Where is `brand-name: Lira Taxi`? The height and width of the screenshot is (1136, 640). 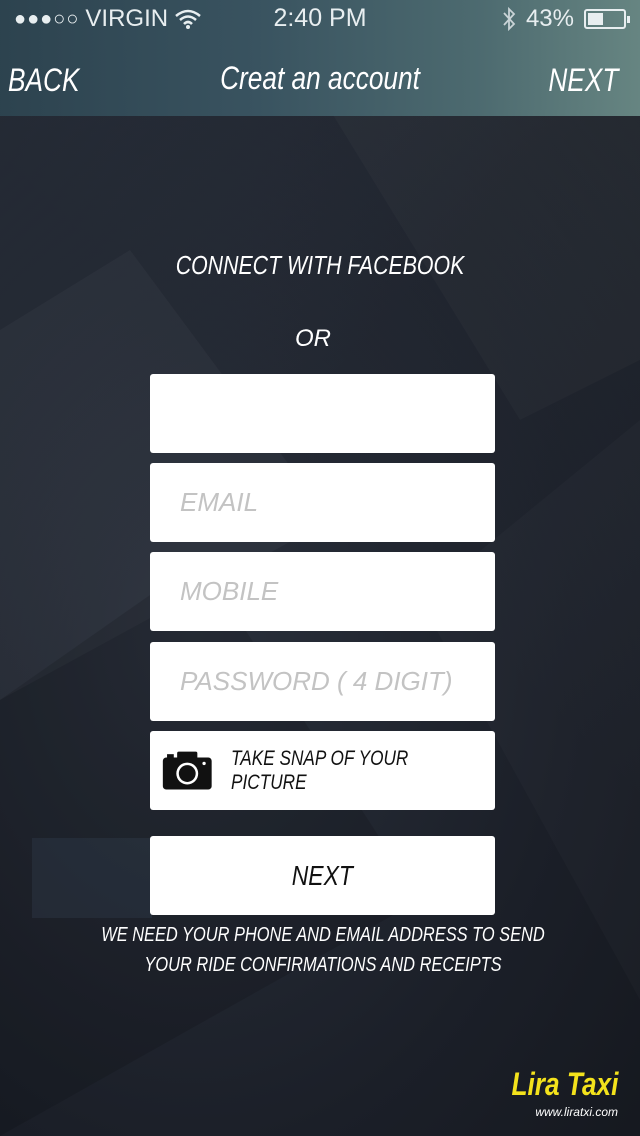 brand-name: Lira Taxi is located at coordinates (564, 1084).